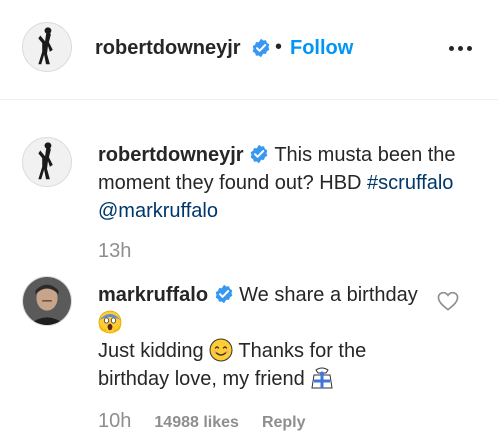 This screenshot has width=498, height=435. I want to click on present-icon, so click(322, 378).